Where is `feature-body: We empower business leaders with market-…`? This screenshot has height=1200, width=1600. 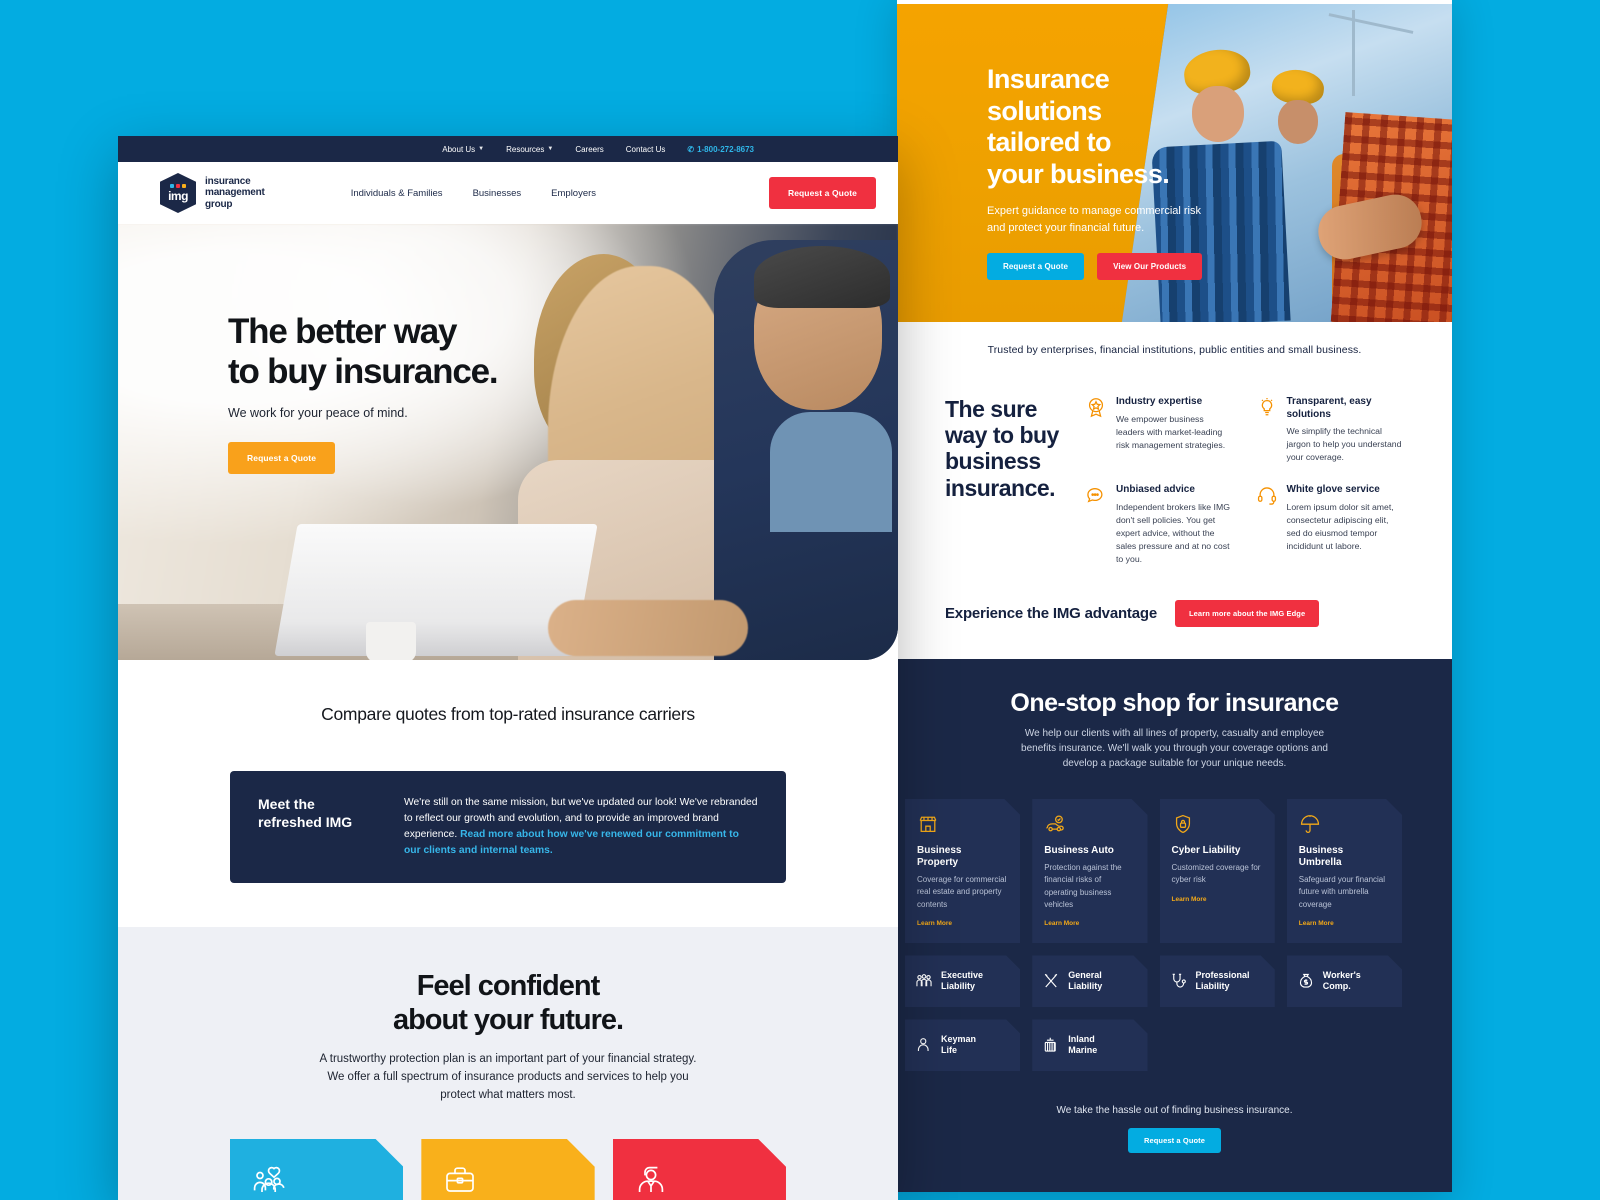
feature-body: We empower business leaders with market-… is located at coordinates (1171, 431).